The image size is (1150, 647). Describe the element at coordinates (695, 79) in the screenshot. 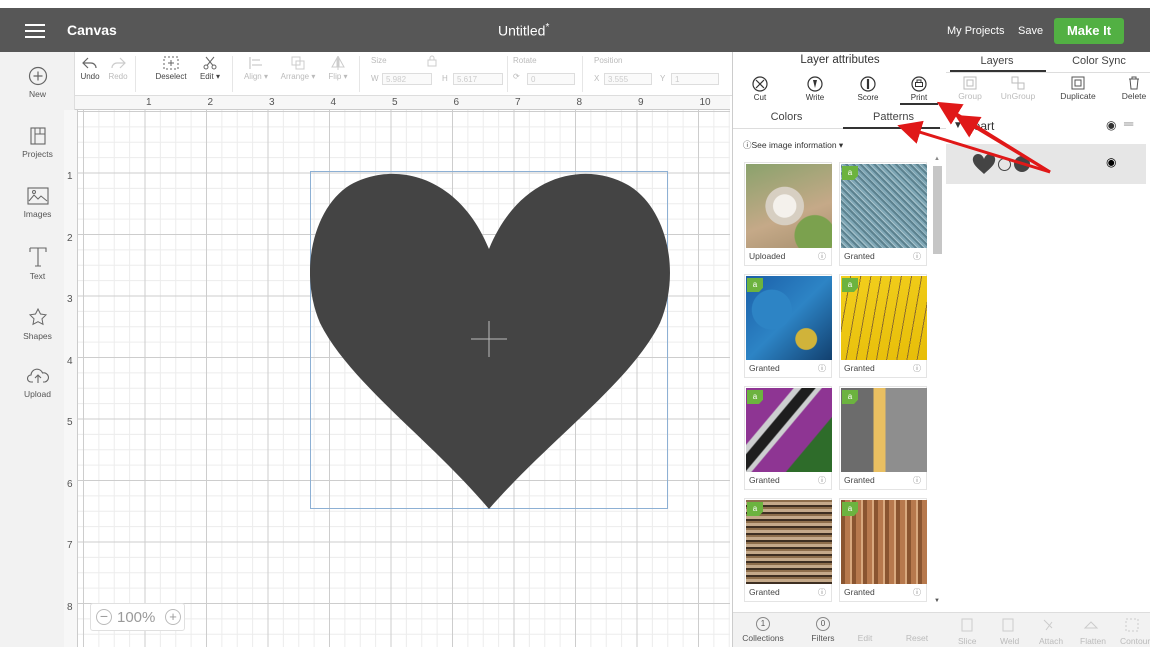

I see `y-input: 1` at that location.